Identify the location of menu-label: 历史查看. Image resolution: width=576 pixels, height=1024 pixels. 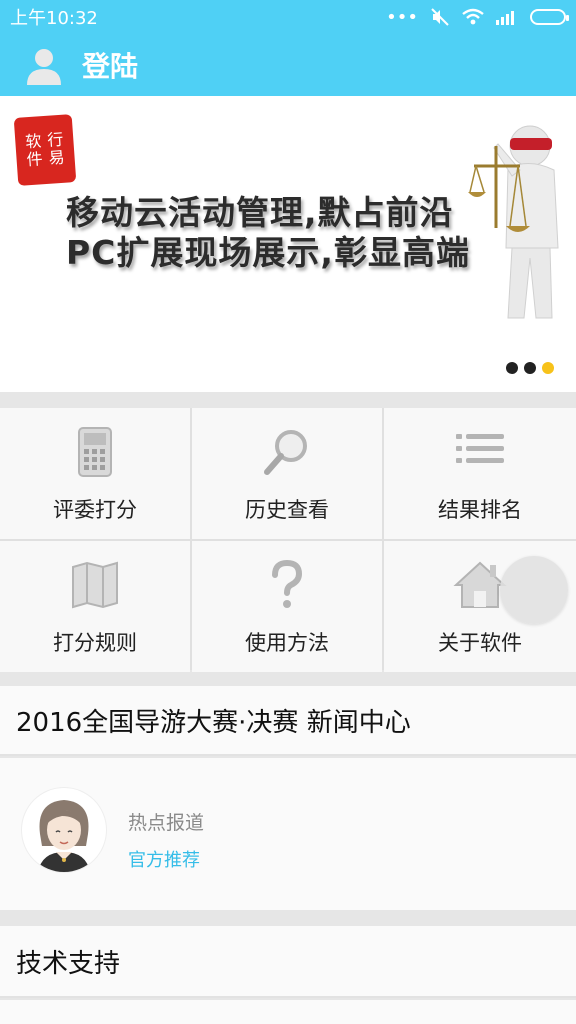
(287, 509).